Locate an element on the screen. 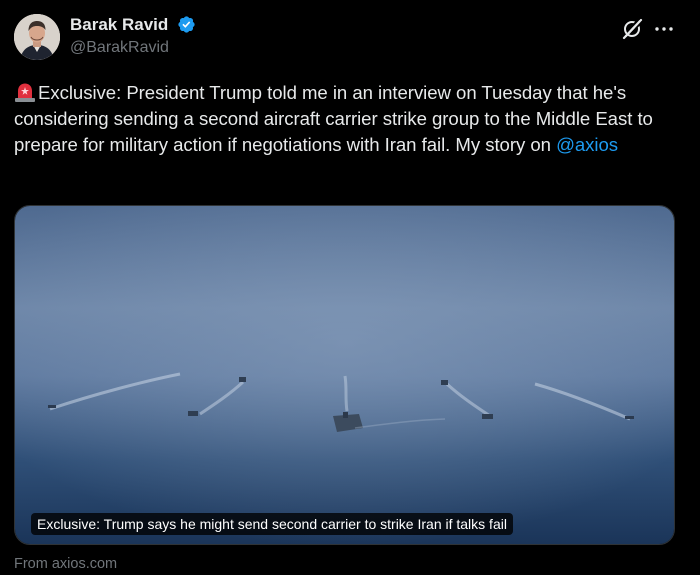 The height and width of the screenshot is (575, 700). avatar-image is located at coordinates (37, 37).